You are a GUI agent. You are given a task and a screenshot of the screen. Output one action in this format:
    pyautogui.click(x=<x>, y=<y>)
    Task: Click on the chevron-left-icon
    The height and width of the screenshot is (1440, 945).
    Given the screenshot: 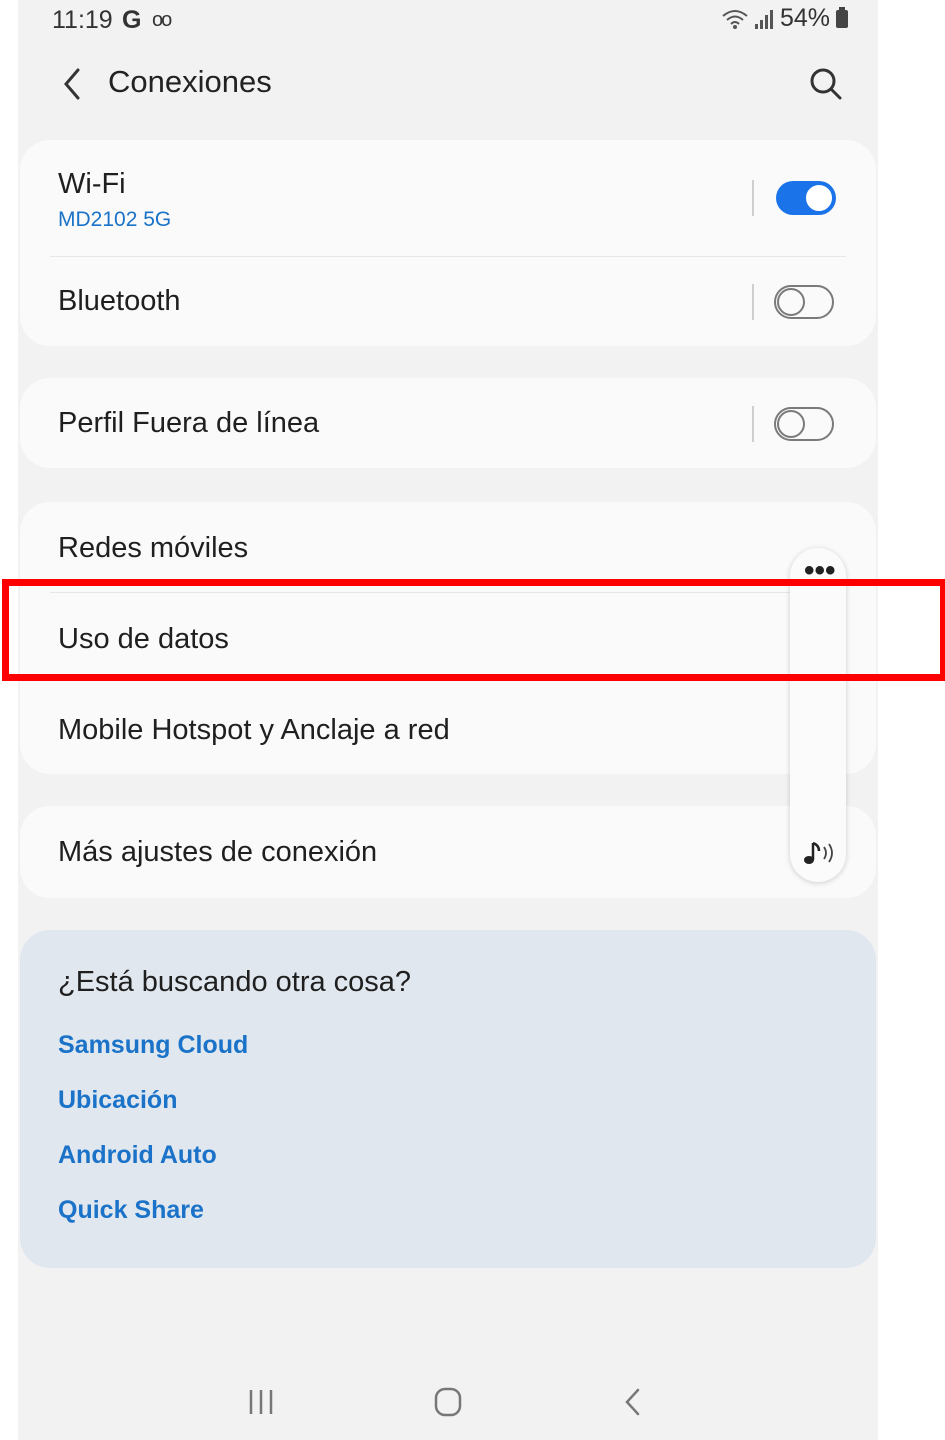 What is the action you would take?
    pyautogui.click(x=72, y=84)
    